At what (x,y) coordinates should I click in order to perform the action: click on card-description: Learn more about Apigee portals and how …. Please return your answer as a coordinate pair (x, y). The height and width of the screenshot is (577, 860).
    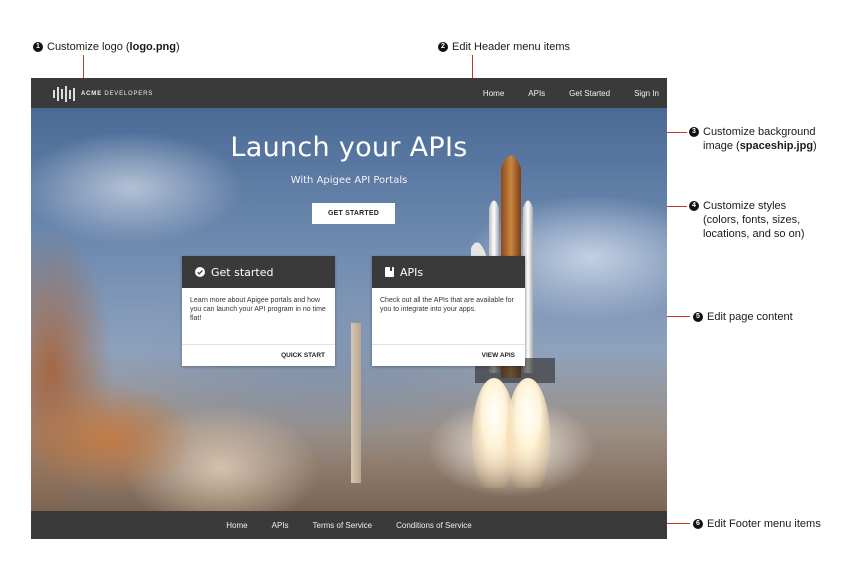
    Looking at the image, I should click on (258, 309).